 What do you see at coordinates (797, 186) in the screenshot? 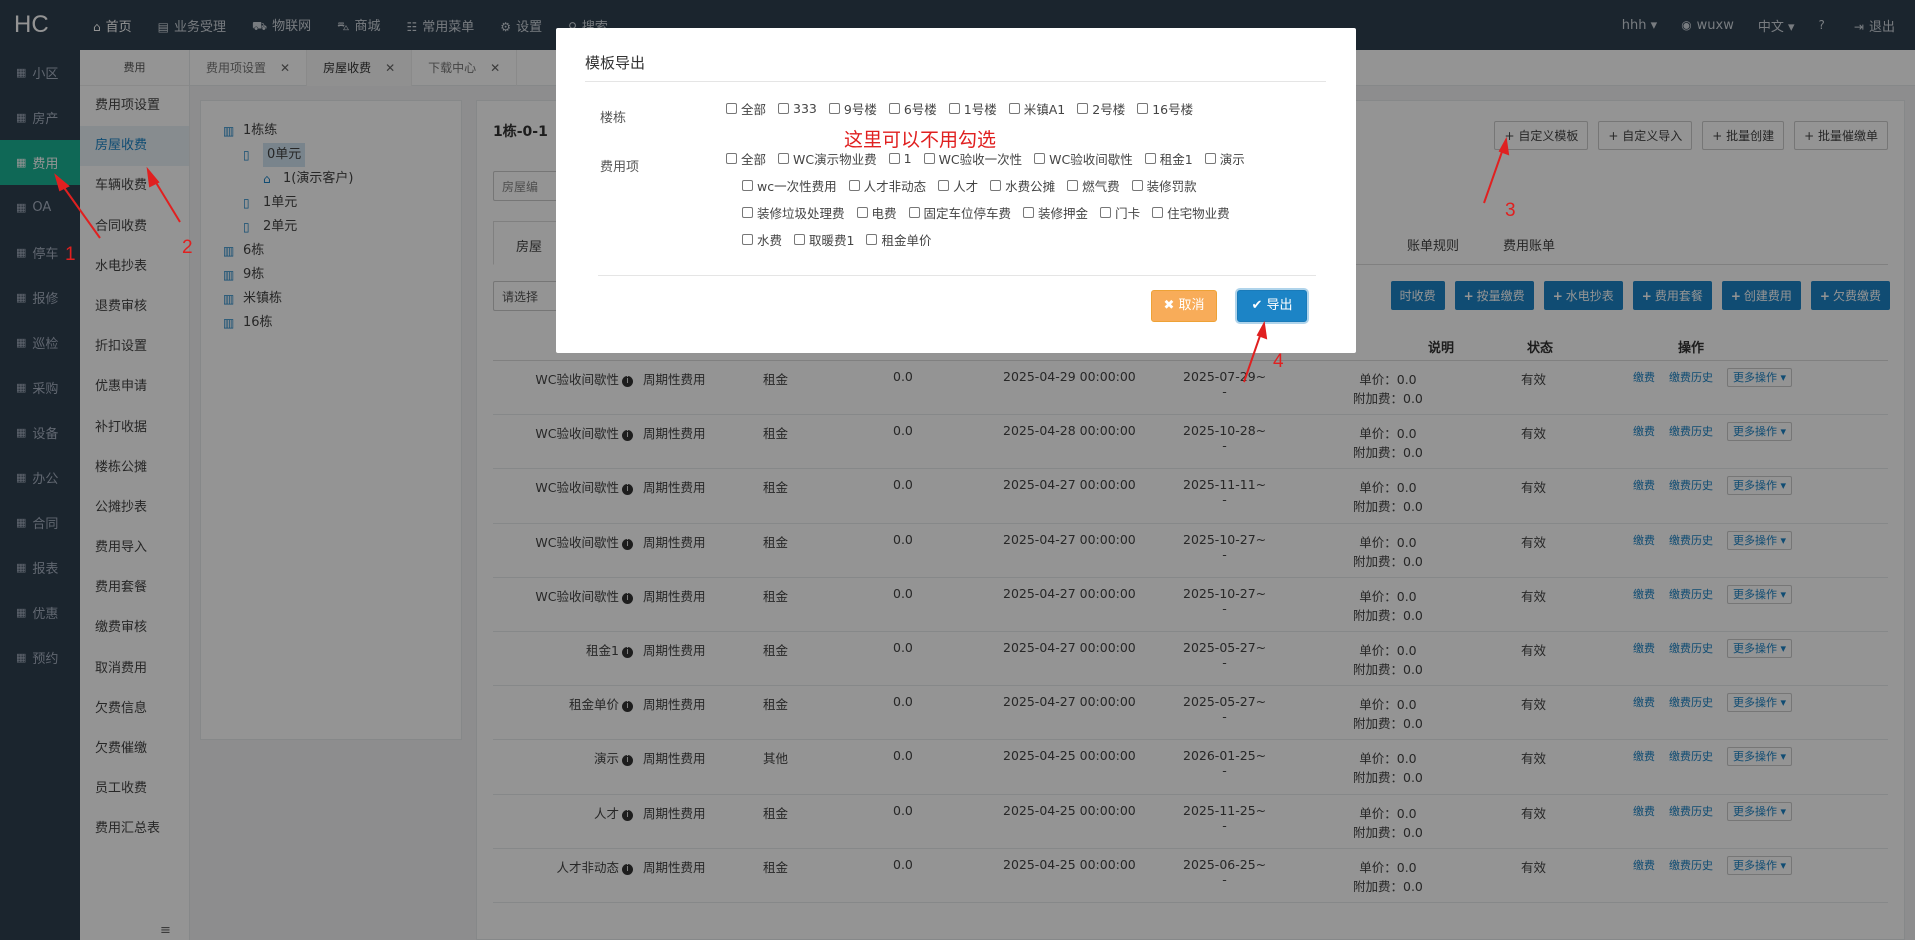
I see `checkbox-label: wc一次性费用` at bounding box center [797, 186].